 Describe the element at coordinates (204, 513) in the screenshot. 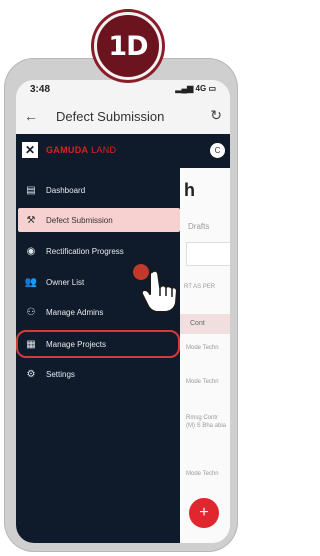

I see `add-button: +` at that location.